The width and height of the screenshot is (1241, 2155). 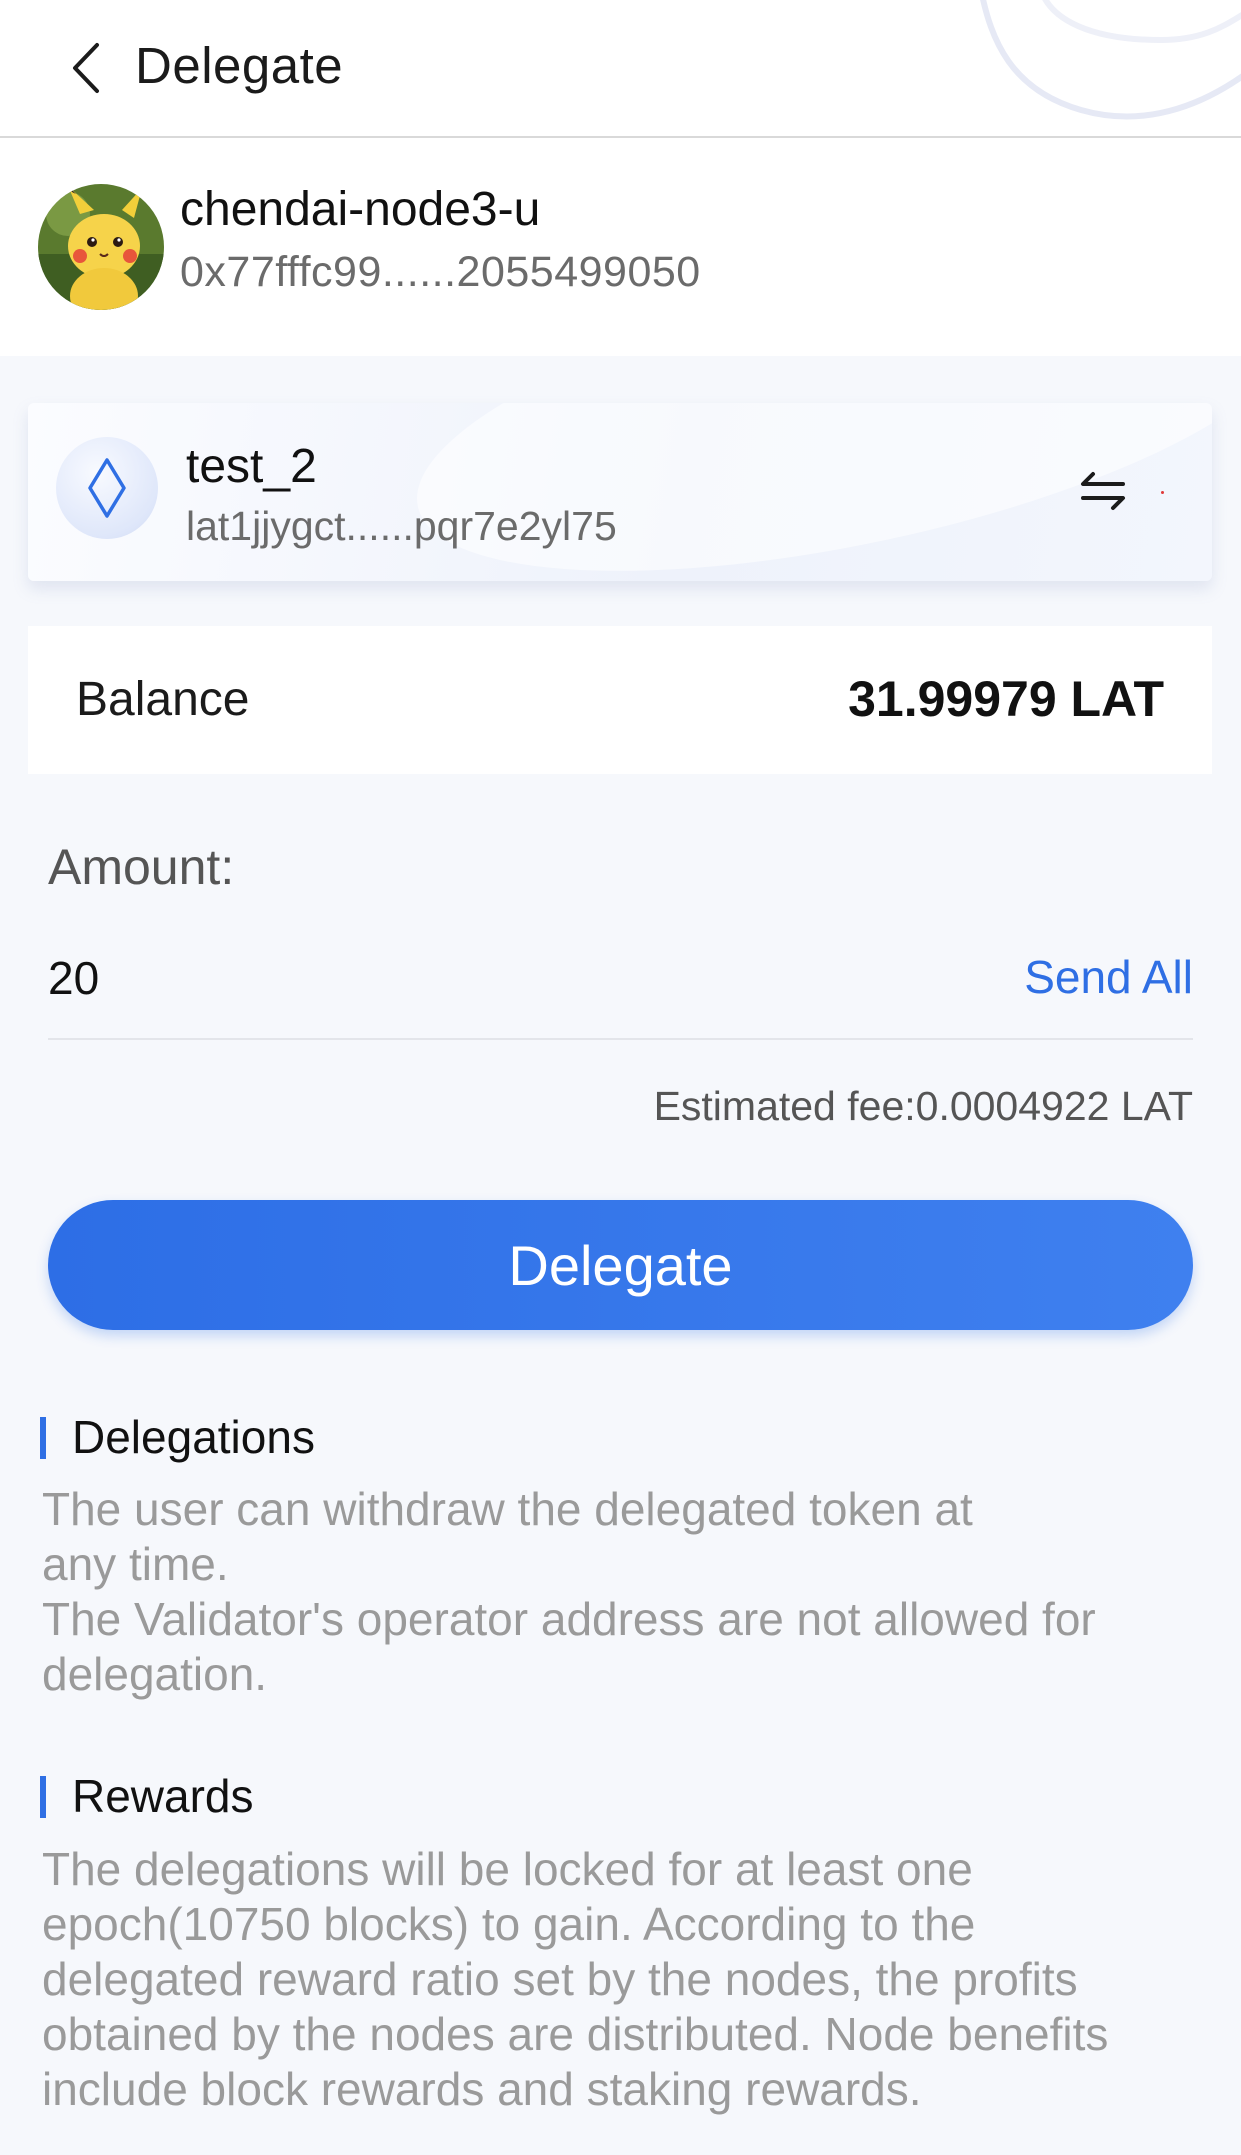 I want to click on delegations-line-4: delegation., so click(x=155, y=1674).